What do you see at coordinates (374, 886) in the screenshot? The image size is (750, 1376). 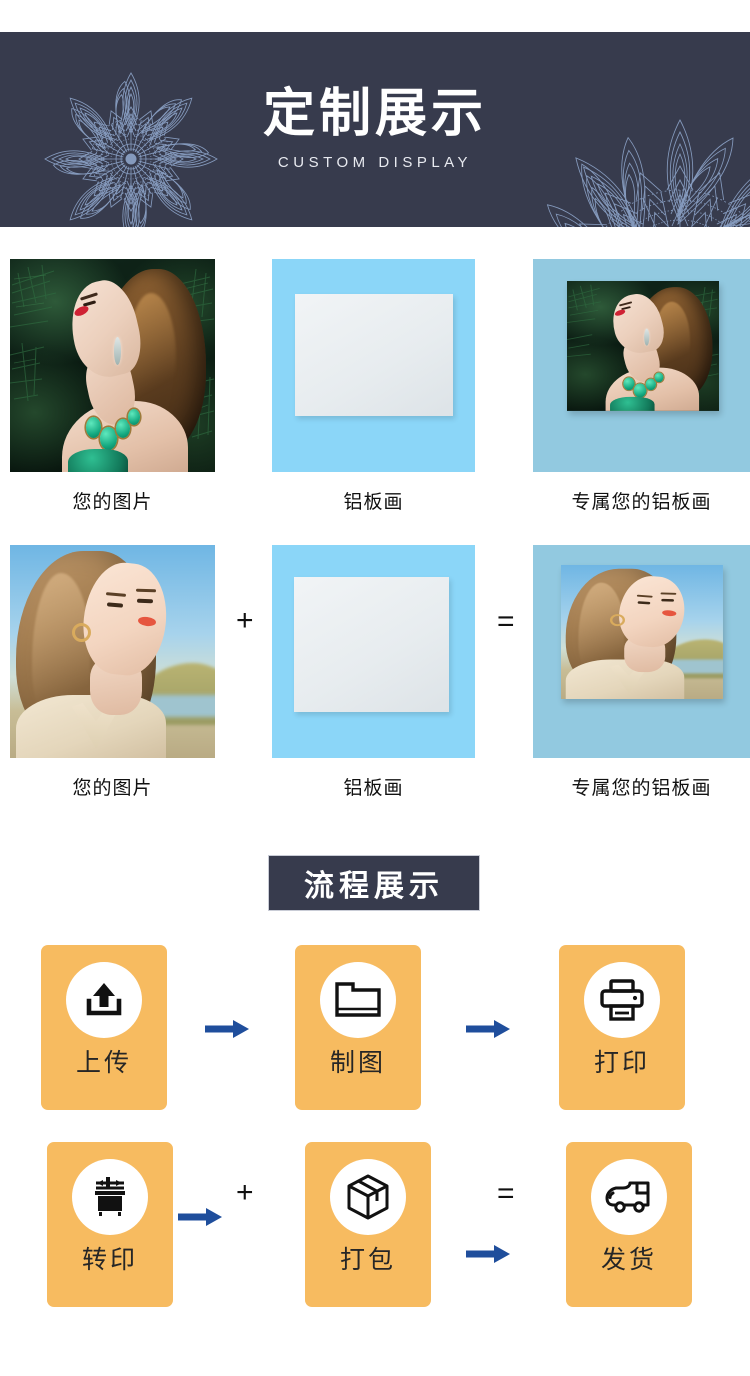 I see `process-title-text: 流程展示` at bounding box center [374, 886].